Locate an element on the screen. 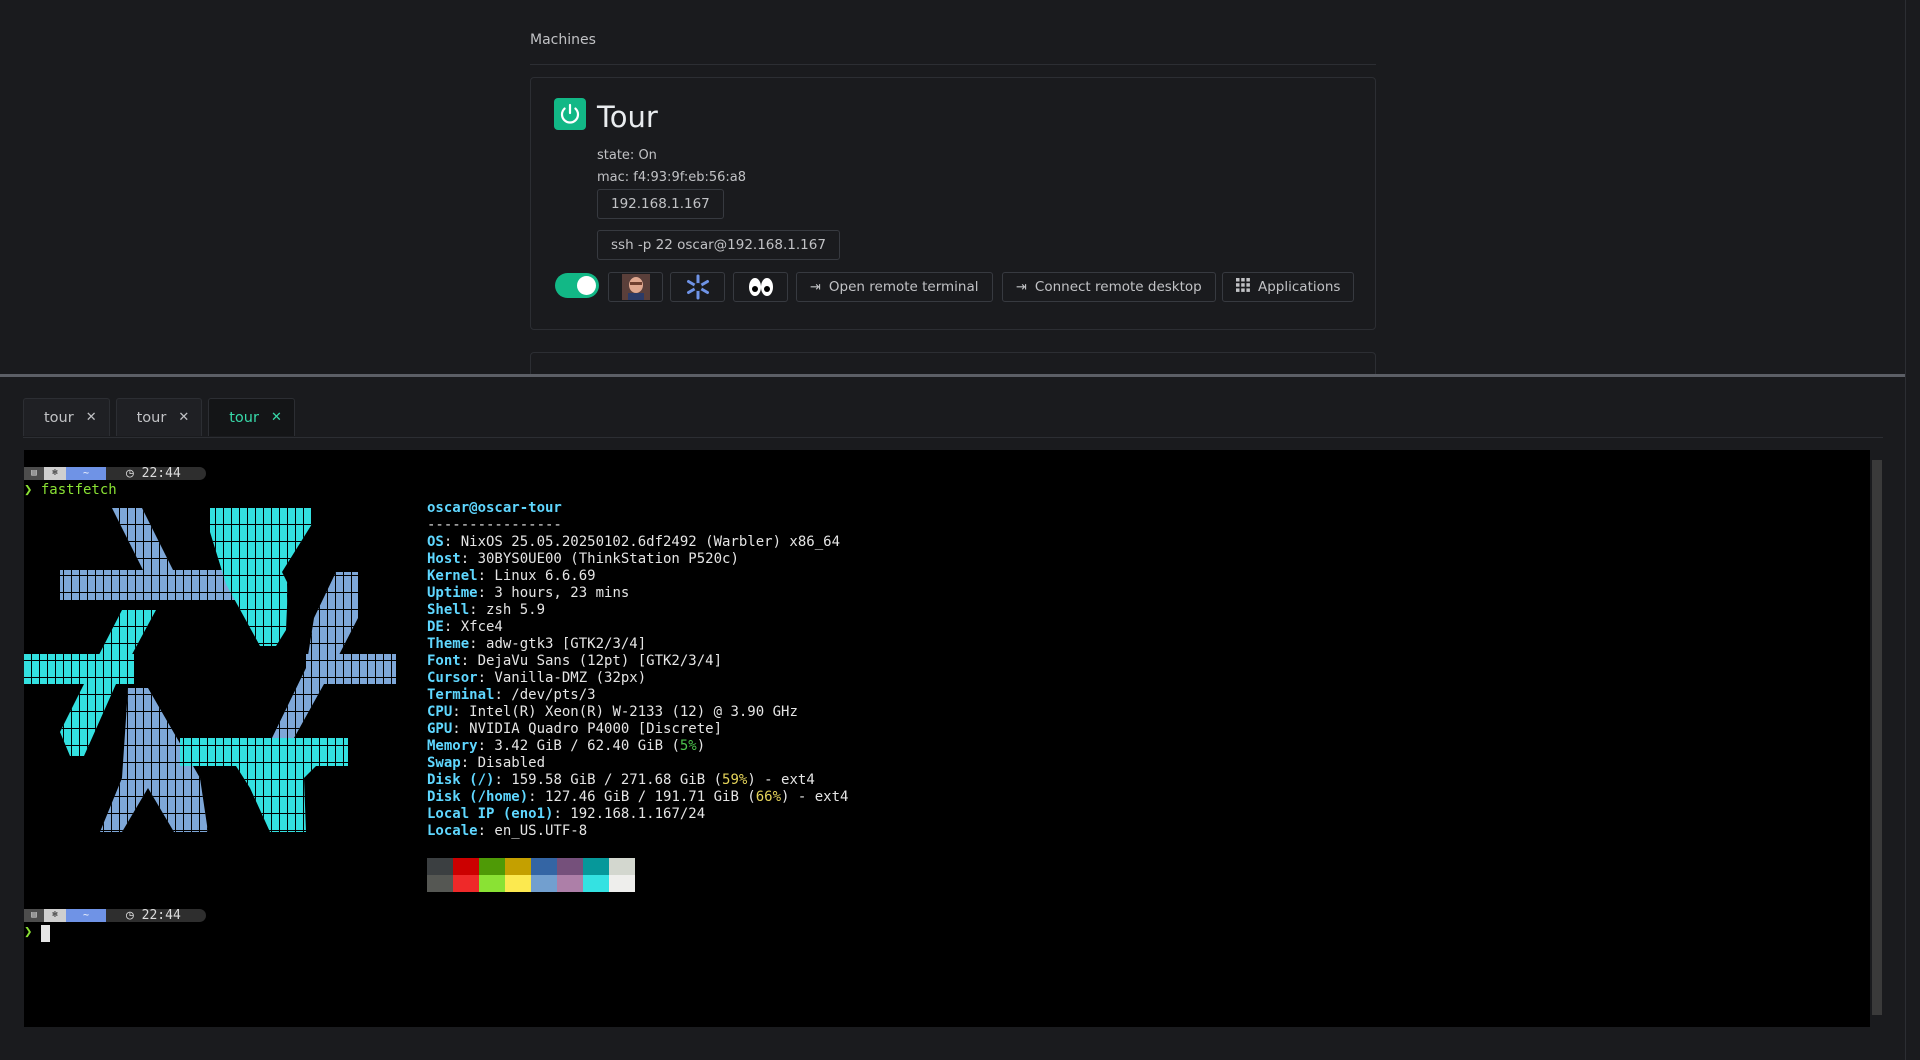 The image size is (1920, 1060). panel-splitter is located at coordinates (953, 375).